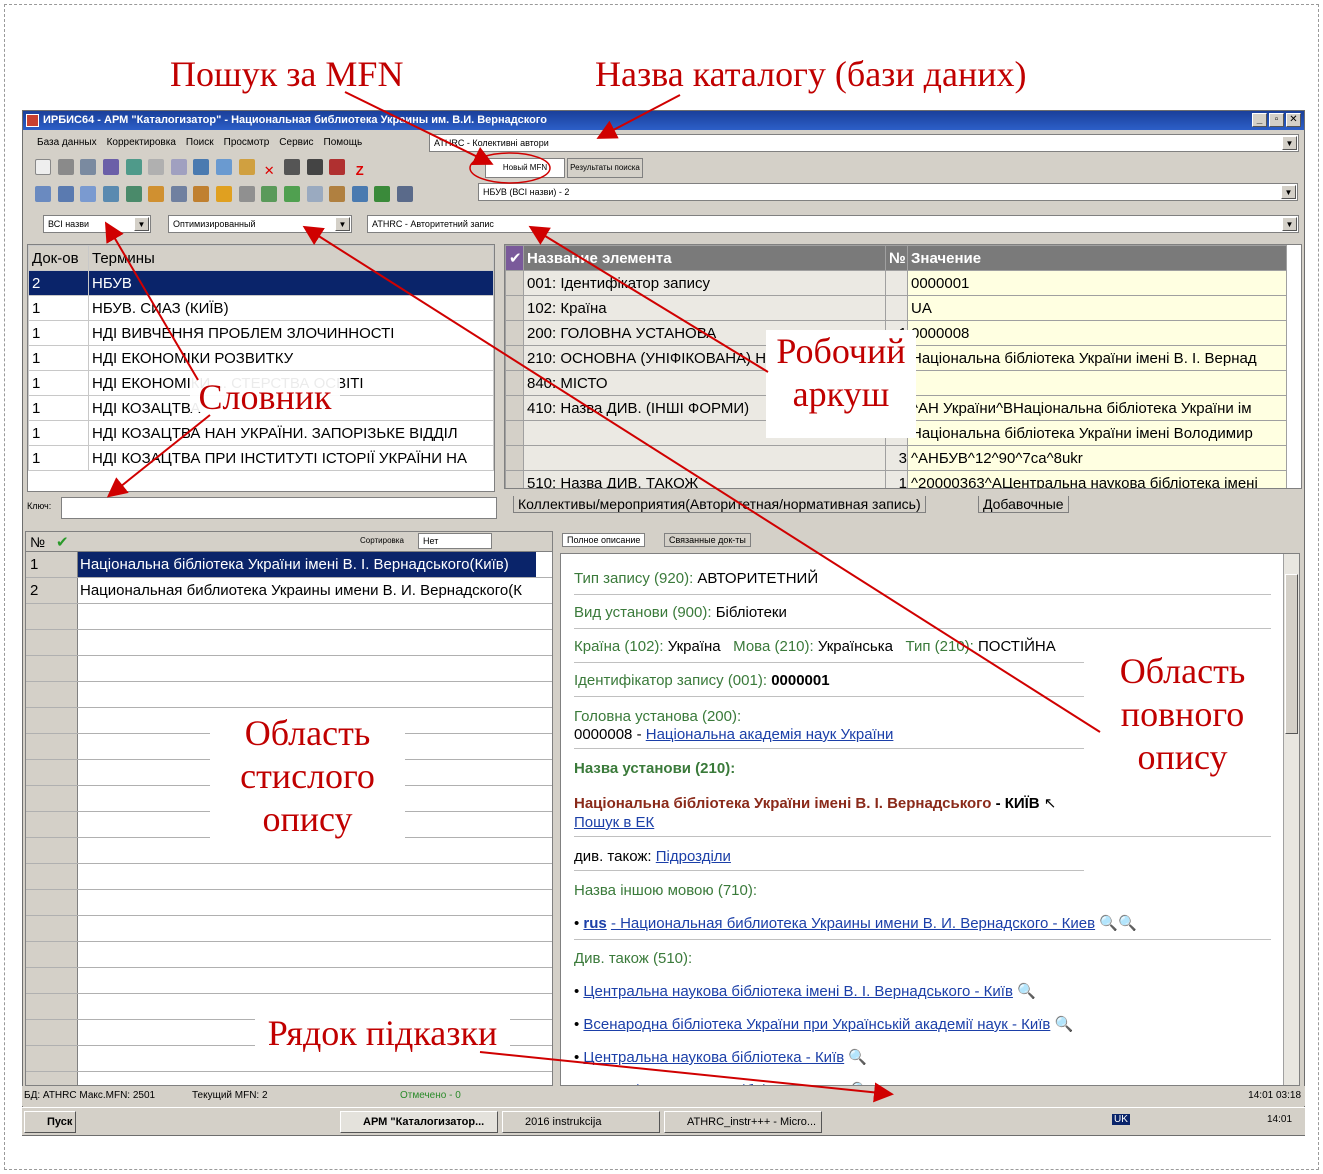 This screenshot has height=1174, width=1323. I want to click on highlight-ellipse, so click(510, 168).